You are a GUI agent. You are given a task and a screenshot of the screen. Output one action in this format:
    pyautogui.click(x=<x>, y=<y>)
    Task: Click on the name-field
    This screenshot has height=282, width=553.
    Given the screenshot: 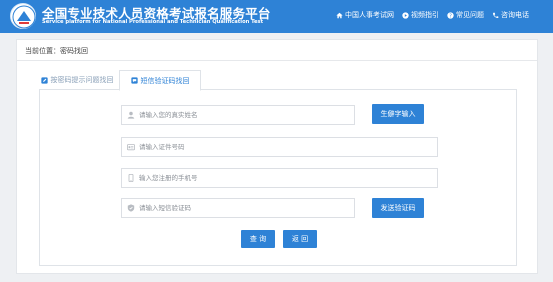 What is the action you would take?
    pyautogui.click(x=238, y=115)
    